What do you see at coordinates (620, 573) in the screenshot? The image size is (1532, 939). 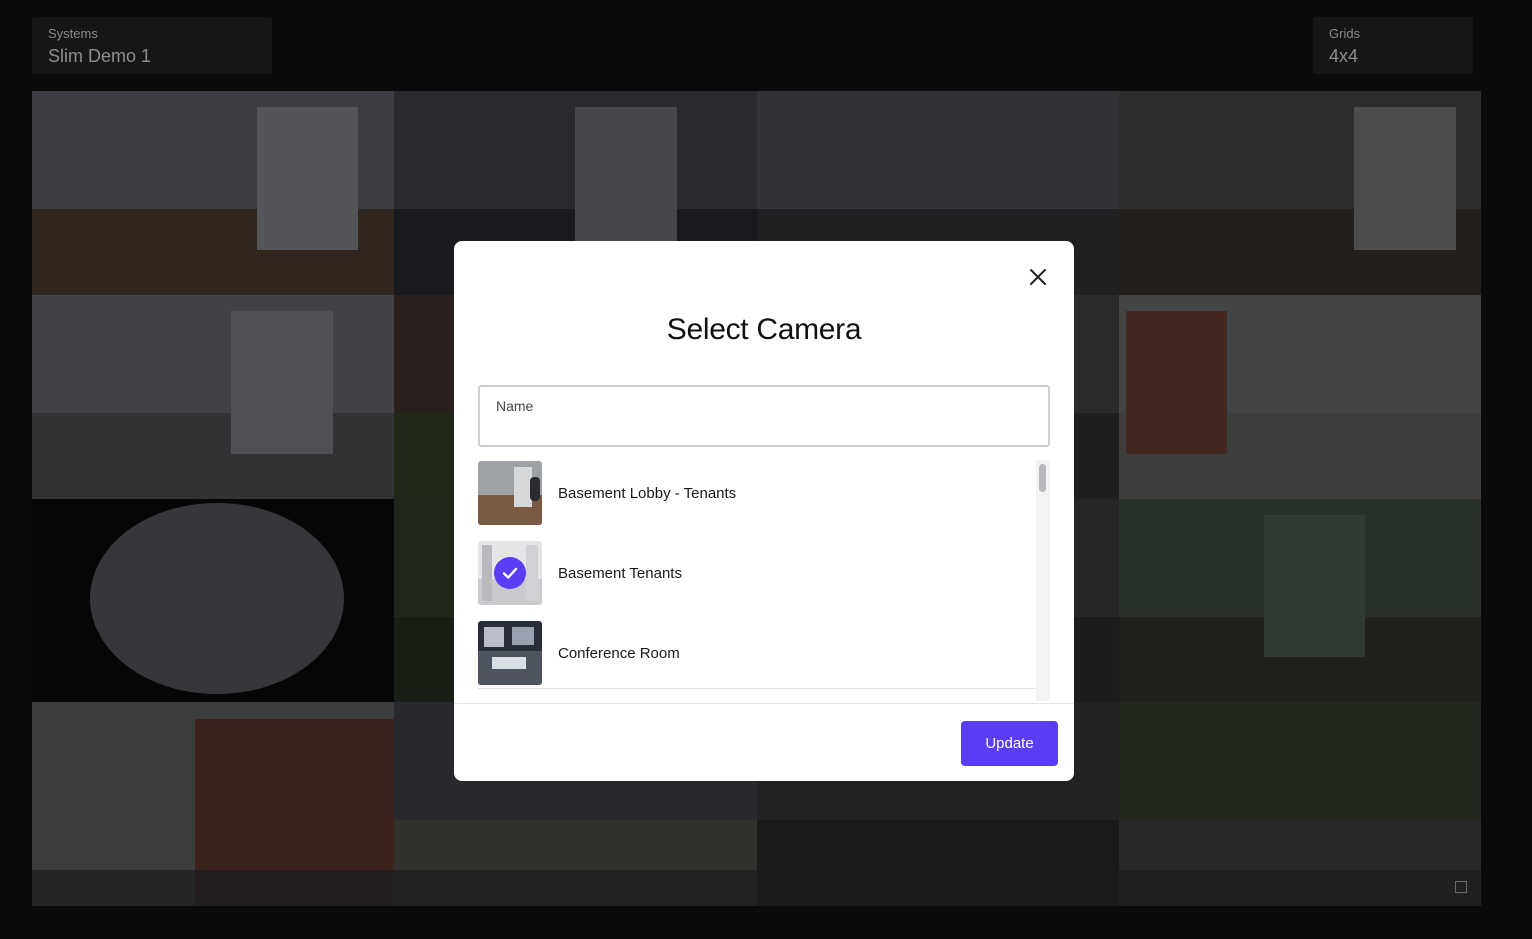 I see `camera-name: Basement Tenants` at bounding box center [620, 573].